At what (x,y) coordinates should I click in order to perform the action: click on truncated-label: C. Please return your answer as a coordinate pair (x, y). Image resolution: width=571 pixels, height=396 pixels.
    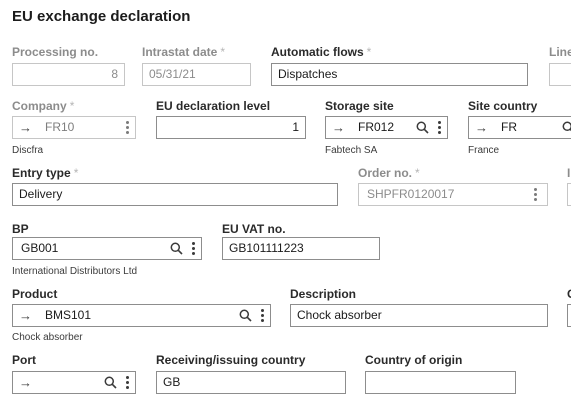
    Looking at the image, I should click on (569, 294).